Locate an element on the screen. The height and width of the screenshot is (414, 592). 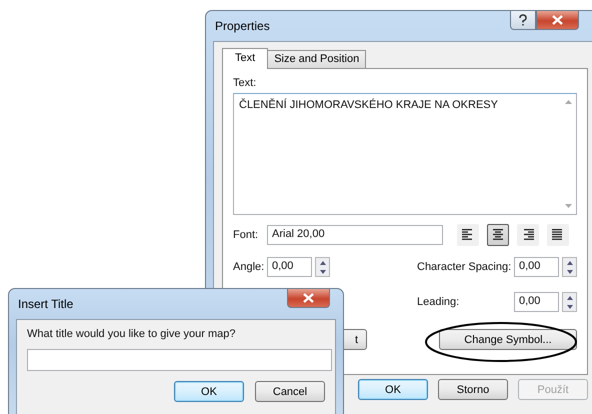
text-align-icon is located at coordinates (498, 235).